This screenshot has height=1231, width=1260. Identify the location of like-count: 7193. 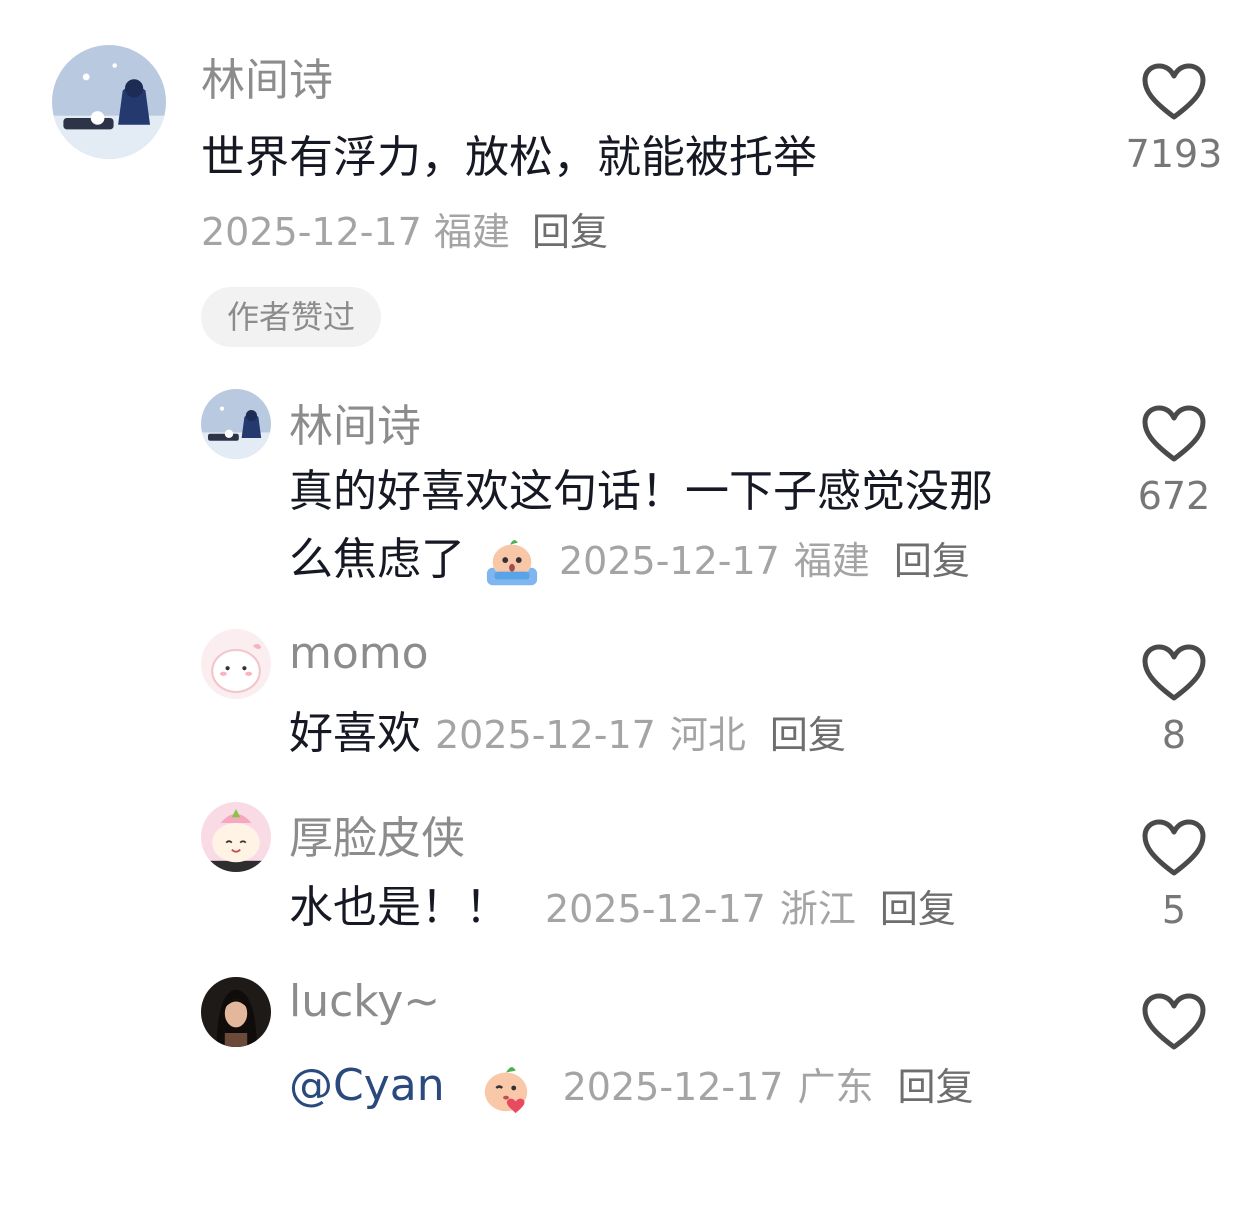
(1174, 154).